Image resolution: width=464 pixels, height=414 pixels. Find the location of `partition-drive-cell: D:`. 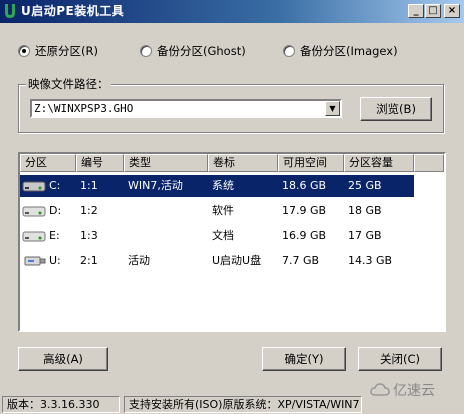

partition-drive-cell: D: is located at coordinates (48, 211).